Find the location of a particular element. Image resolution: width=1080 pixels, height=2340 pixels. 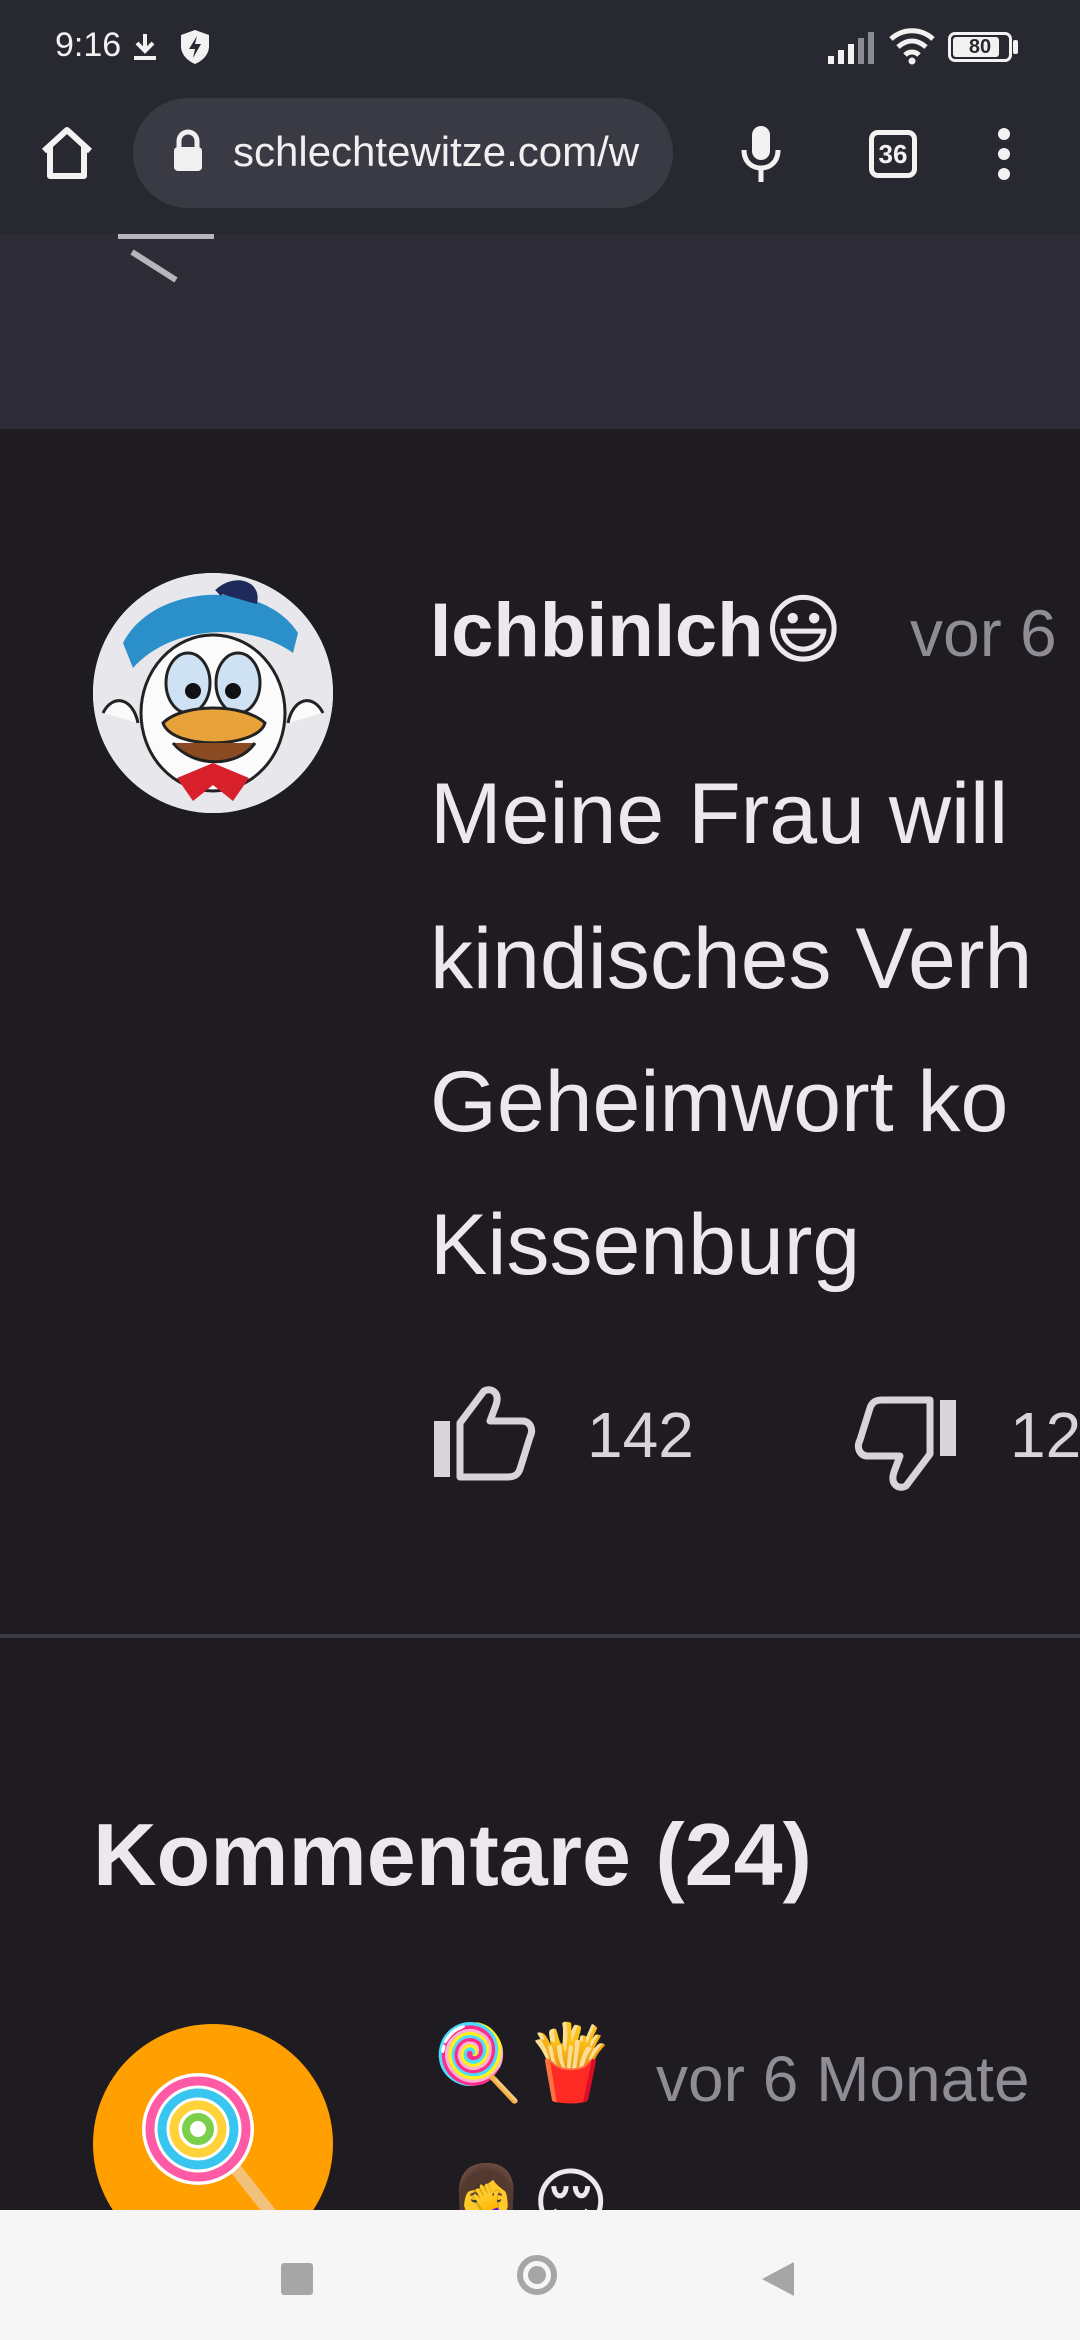

comment-author: 🍭🍟 is located at coordinates (524, 2063).